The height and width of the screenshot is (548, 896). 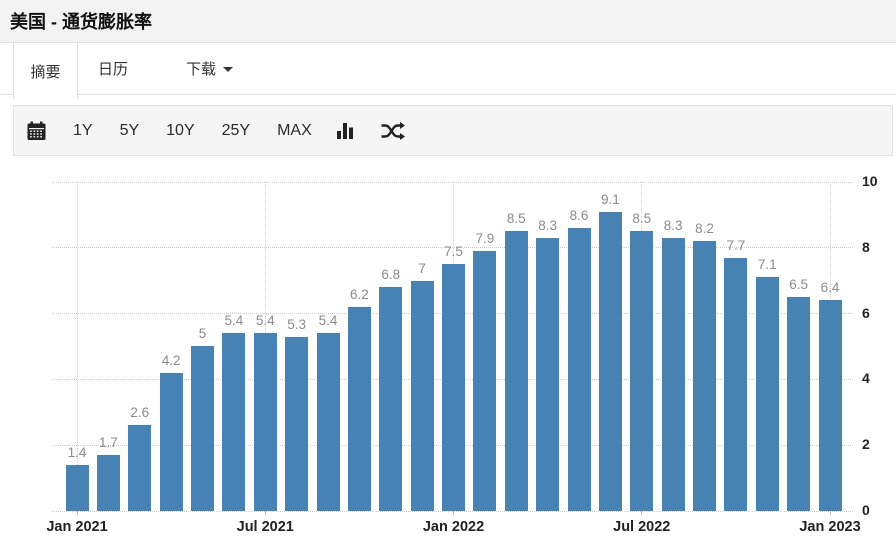 I want to click on range-25y-button: 25Y, so click(x=236, y=130).